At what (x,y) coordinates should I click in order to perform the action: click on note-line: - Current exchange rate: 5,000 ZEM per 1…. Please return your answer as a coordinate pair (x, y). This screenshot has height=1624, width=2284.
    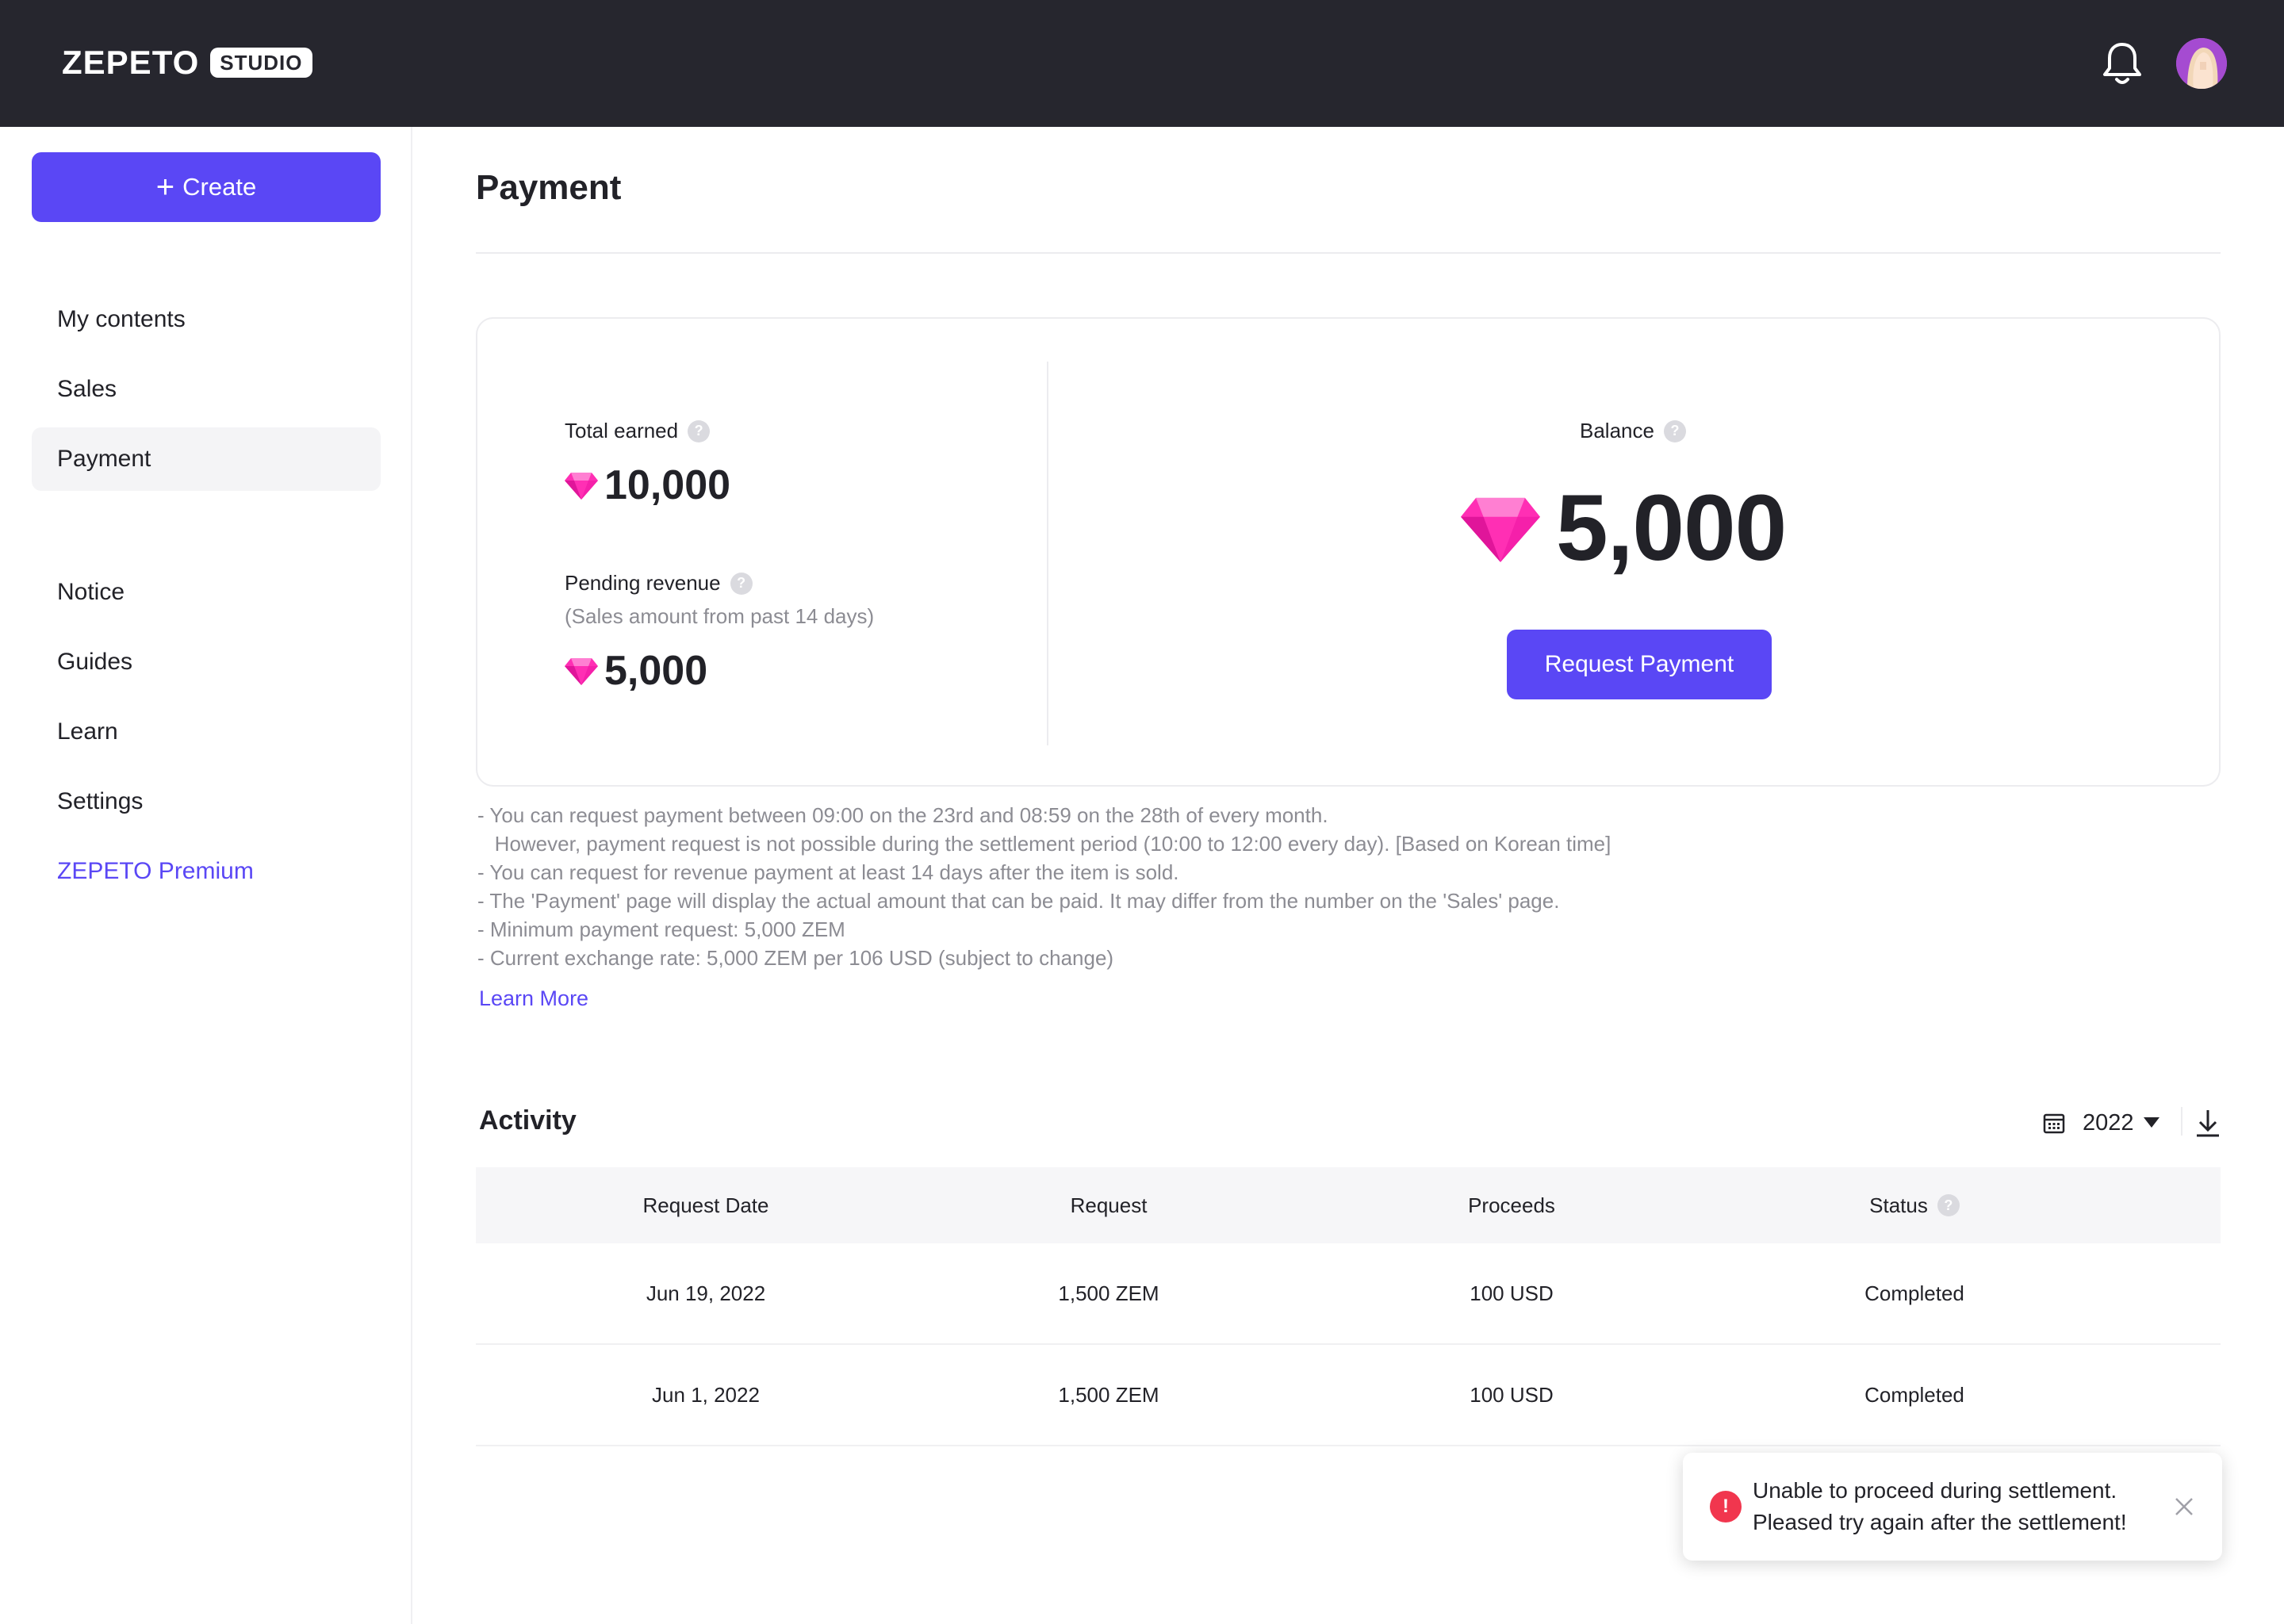
    Looking at the image, I should click on (795, 958).